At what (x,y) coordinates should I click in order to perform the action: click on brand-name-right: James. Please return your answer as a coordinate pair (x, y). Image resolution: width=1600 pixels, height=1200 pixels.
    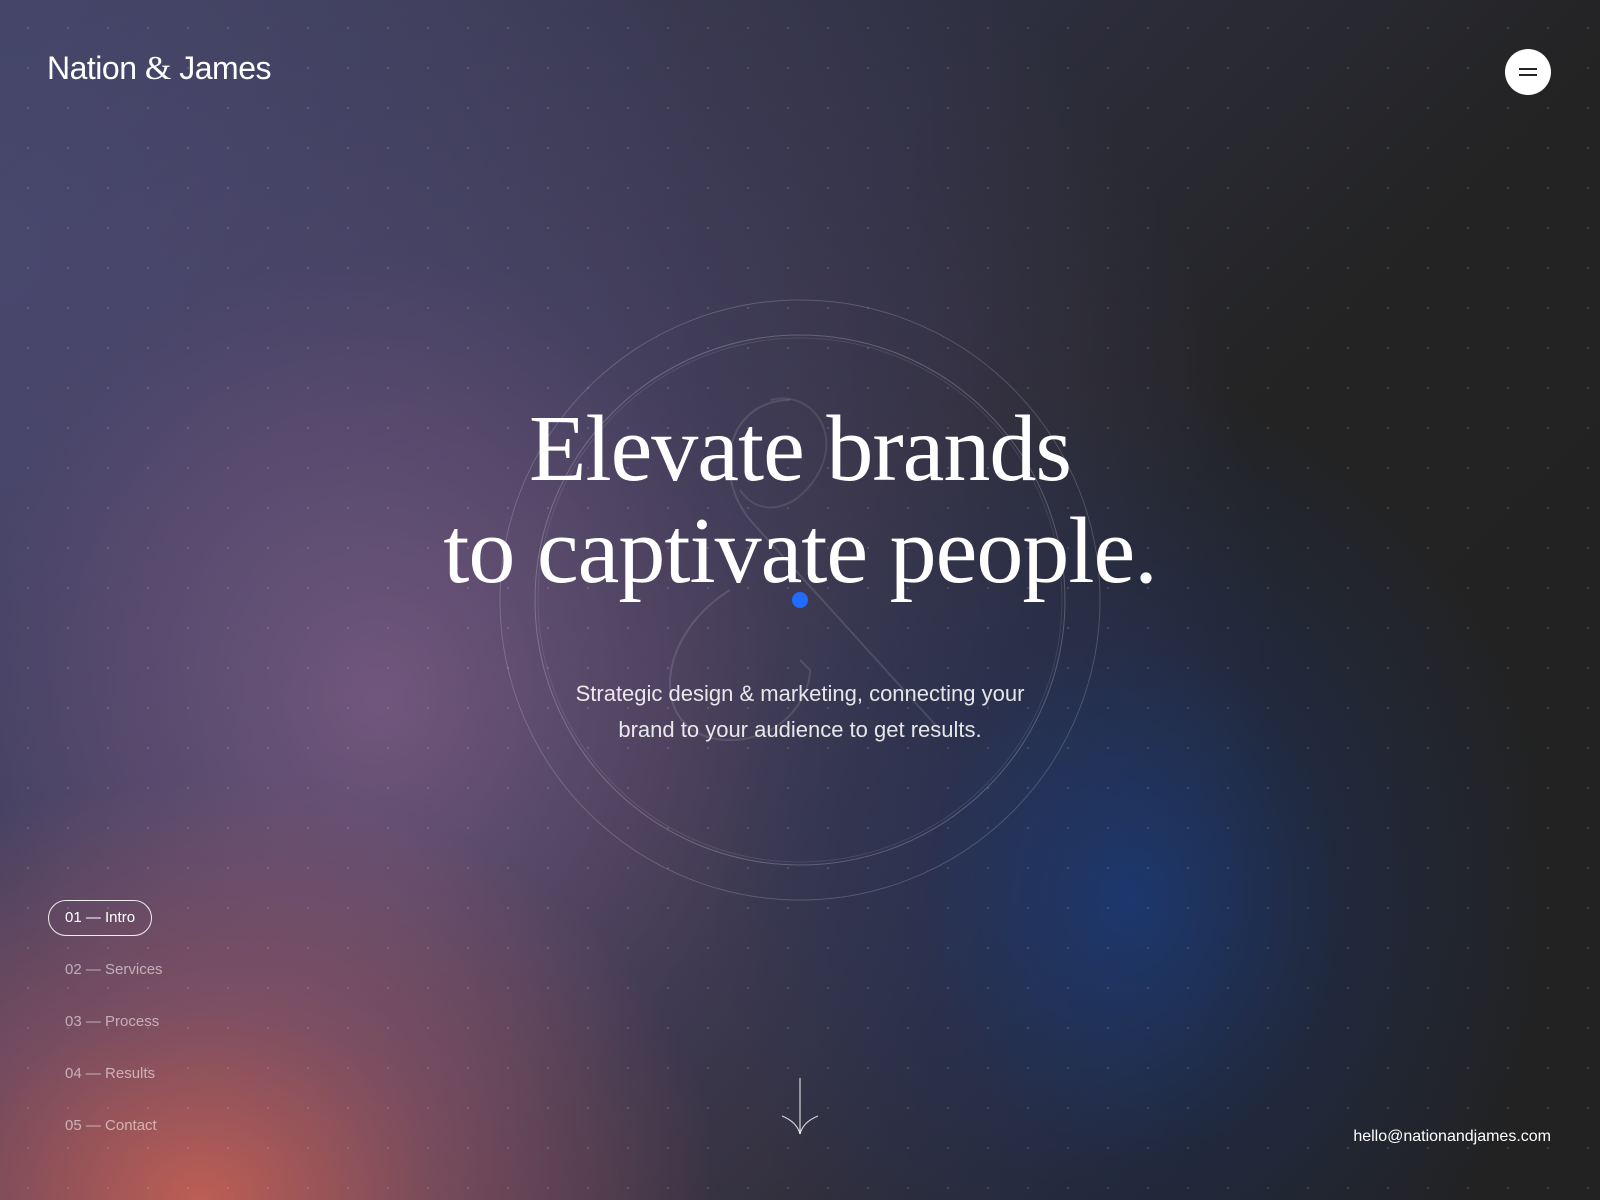
    Looking at the image, I should click on (225, 68).